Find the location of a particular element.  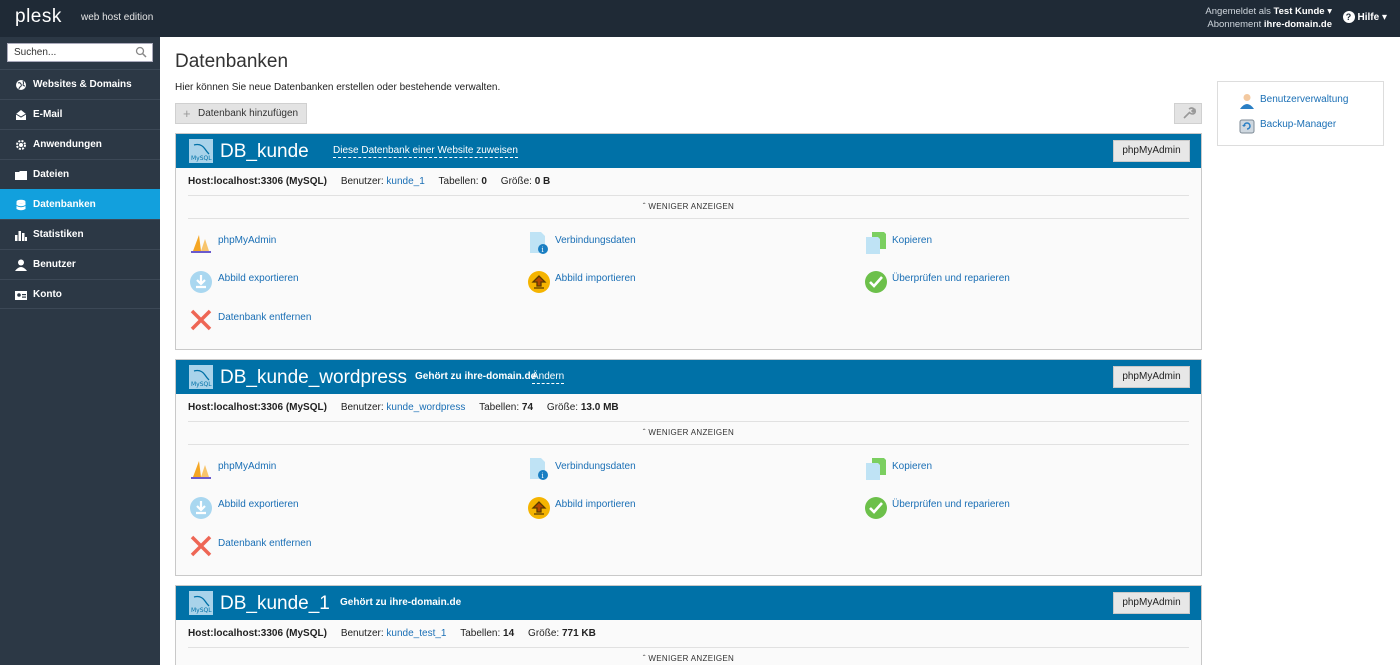

change-link: Ändern is located at coordinates (548, 377).